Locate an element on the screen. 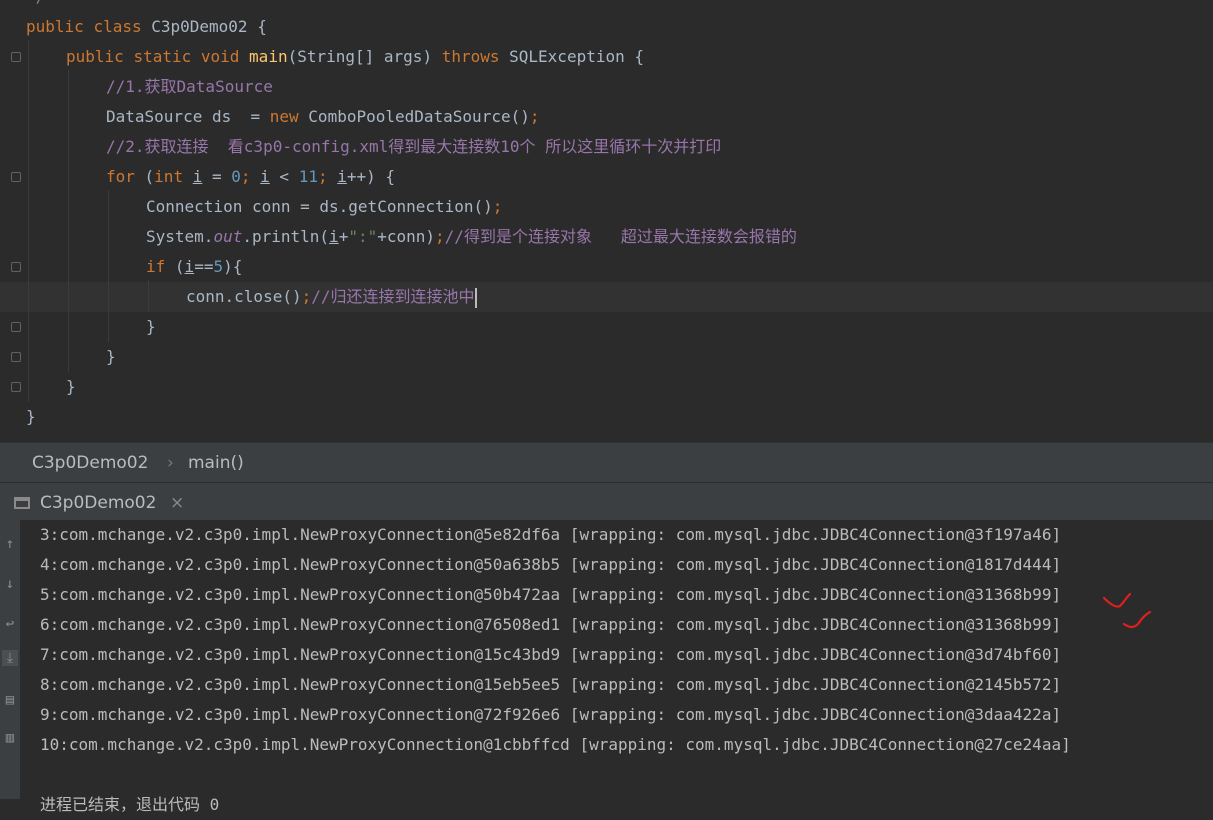 This screenshot has height=820, width=1213. code-token: == is located at coordinates (204, 266).